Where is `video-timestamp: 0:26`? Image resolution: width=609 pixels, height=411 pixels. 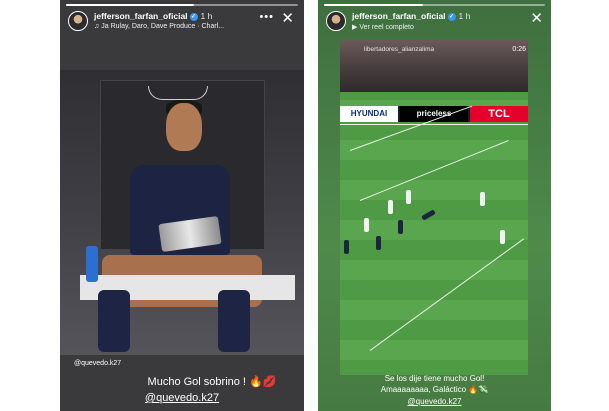
video-timestamp: 0:26 is located at coordinates (519, 49).